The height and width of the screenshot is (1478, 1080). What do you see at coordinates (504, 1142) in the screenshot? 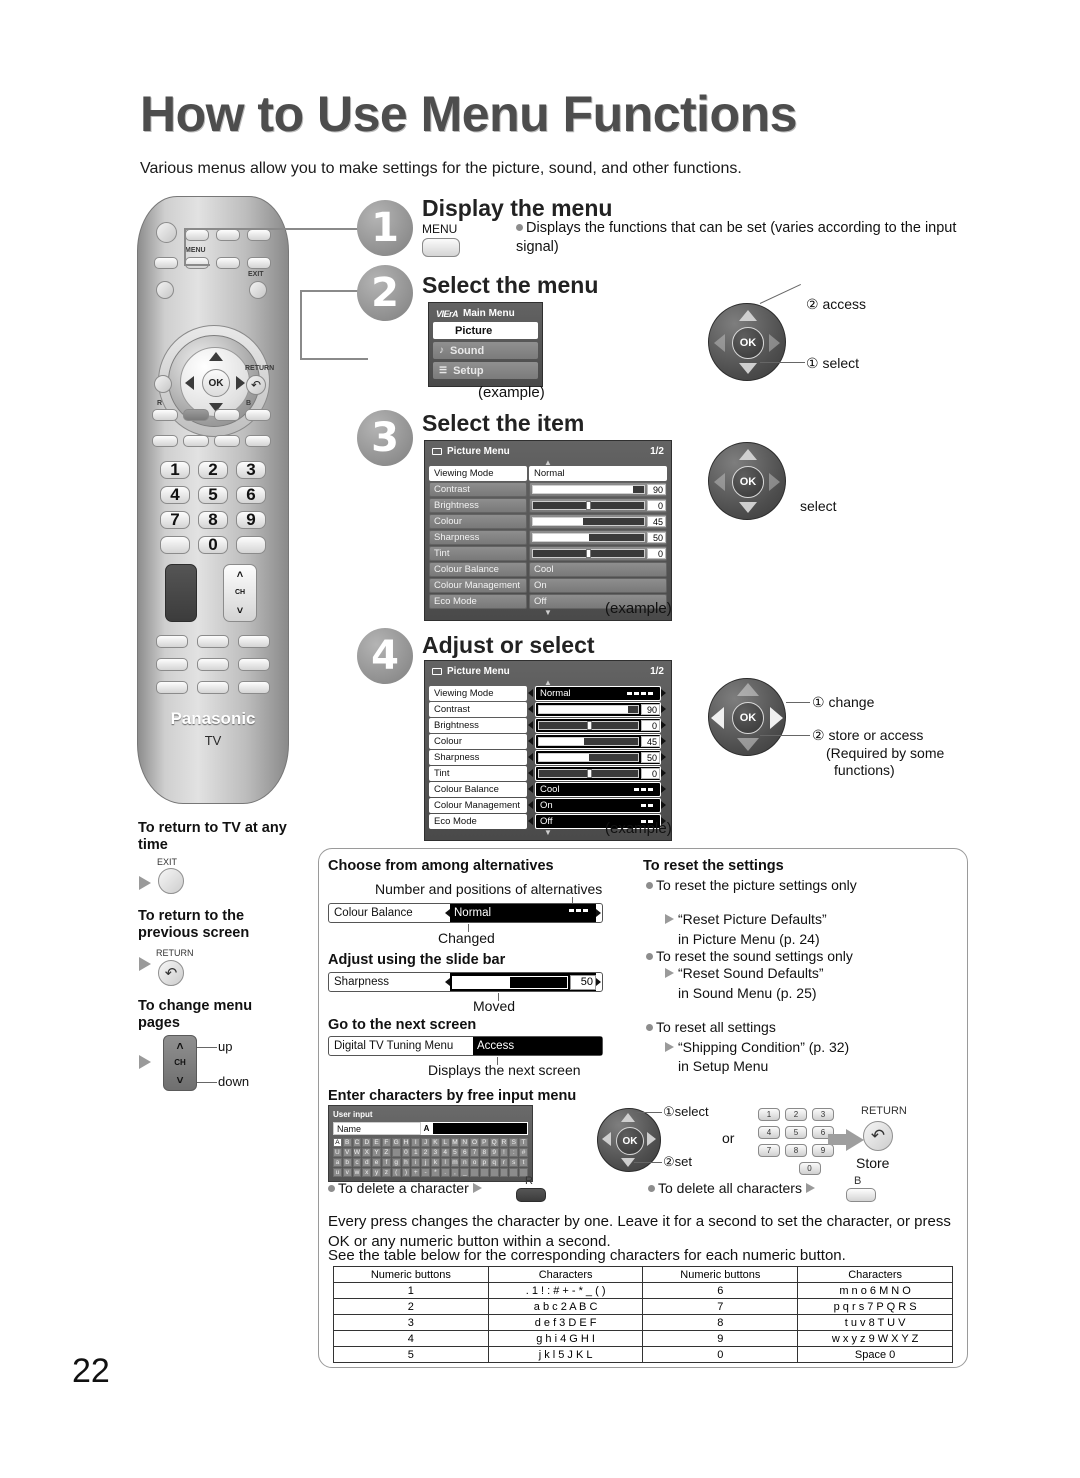
I see `keyboard-key: R` at bounding box center [504, 1142].